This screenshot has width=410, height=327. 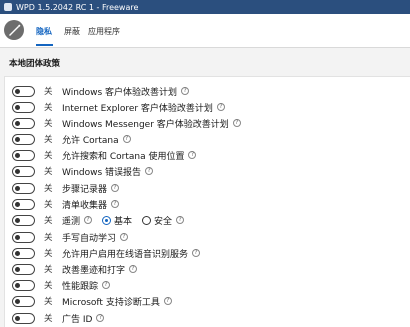 What do you see at coordinates (207, 139) in the screenshot?
I see `setting-row: 关 允许 Cortana ?` at bounding box center [207, 139].